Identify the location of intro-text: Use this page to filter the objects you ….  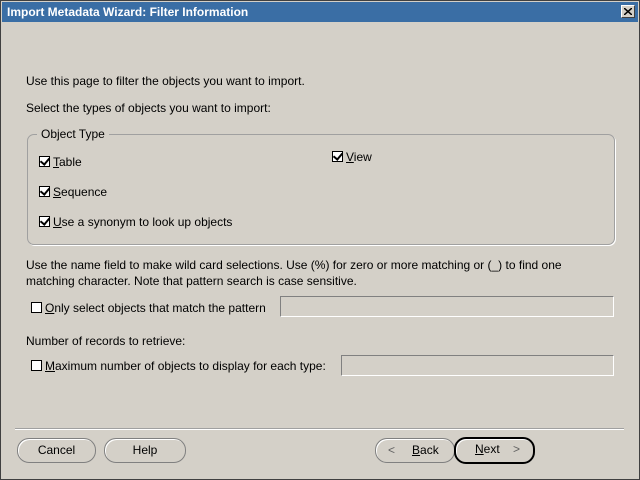
(165, 81).